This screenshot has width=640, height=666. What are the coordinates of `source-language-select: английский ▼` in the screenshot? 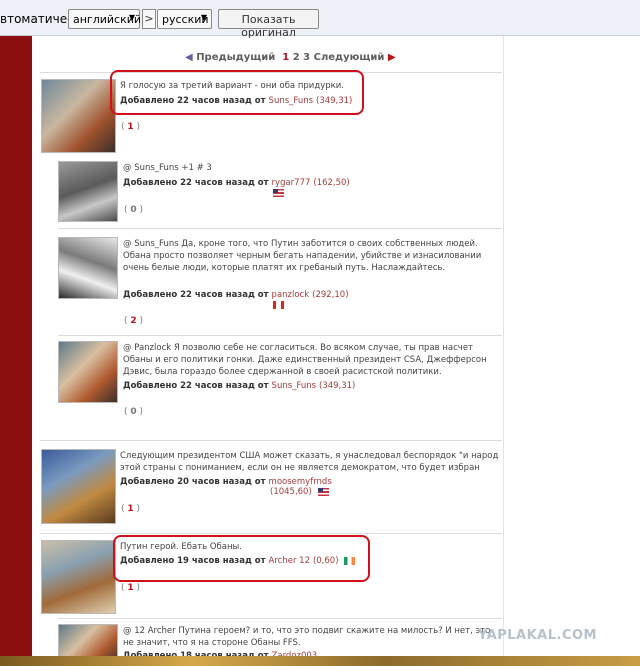 It's located at (104, 19).